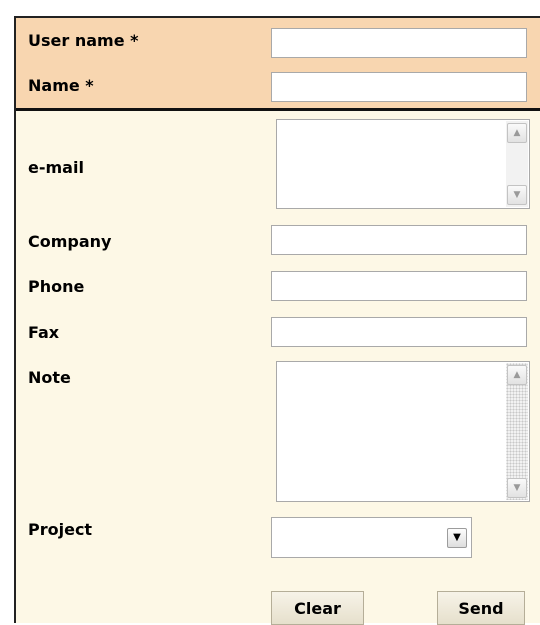  Describe the element at coordinates (56, 167) in the screenshot. I see `email-label: e-mail` at that location.